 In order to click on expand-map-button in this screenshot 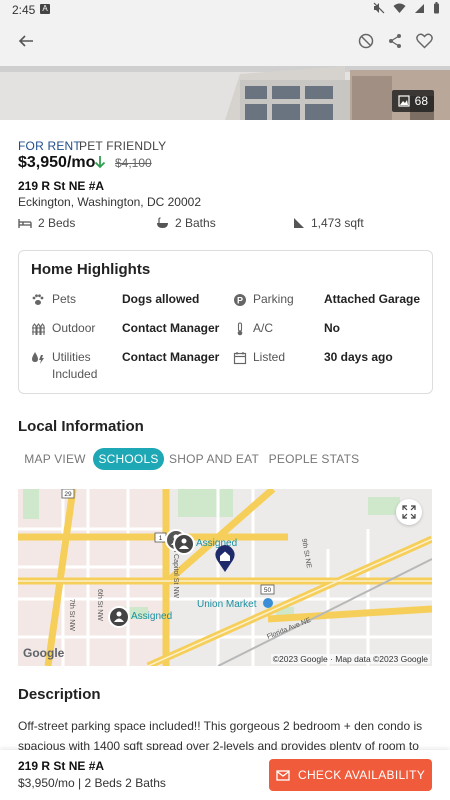, I will do `click(409, 512)`.